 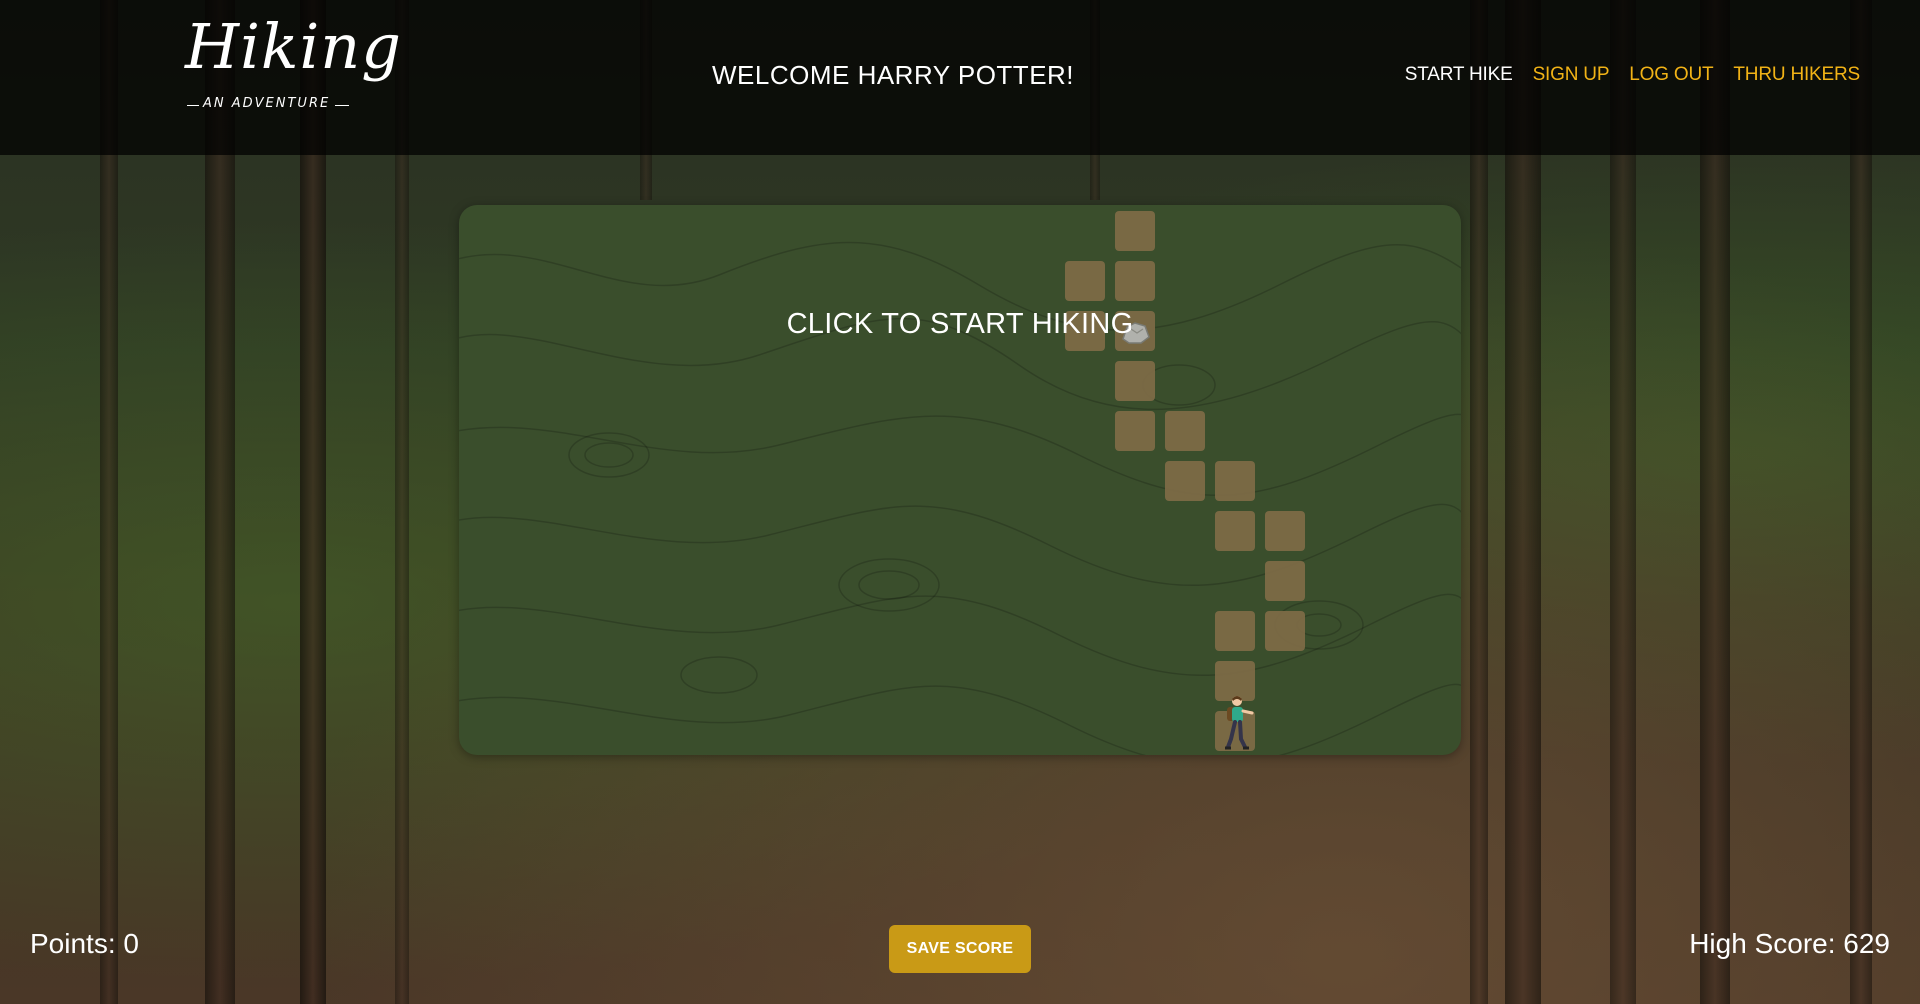 What do you see at coordinates (1671, 75) in the screenshot?
I see `nav-log-out: LOG OUT` at bounding box center [1671, 75].